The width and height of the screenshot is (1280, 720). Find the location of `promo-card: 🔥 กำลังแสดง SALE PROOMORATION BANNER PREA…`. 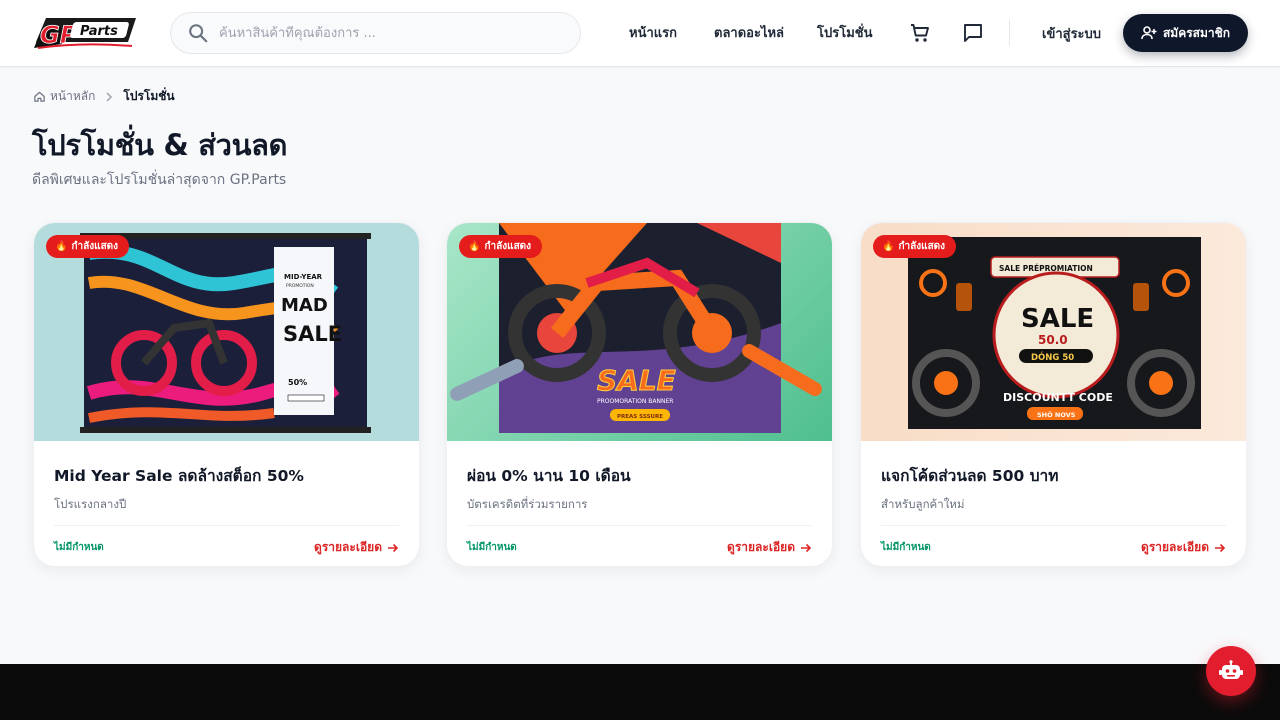

promo-card: 🔥 กำลังแสดง SALE PROOMORATION BANNER PREA… is located at coordinates (639, 394).